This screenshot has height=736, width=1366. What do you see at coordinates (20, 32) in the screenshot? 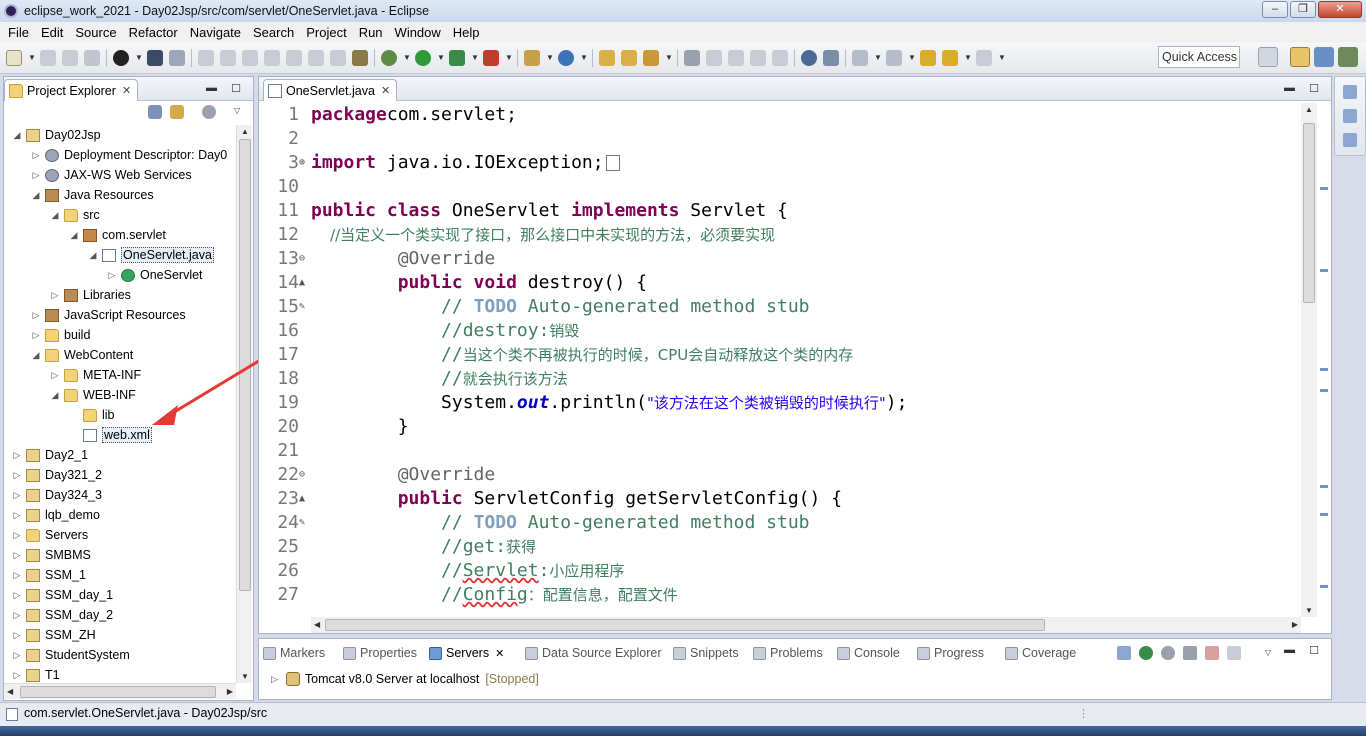
I see `menu-file: File` at bounding box center [20, 32].